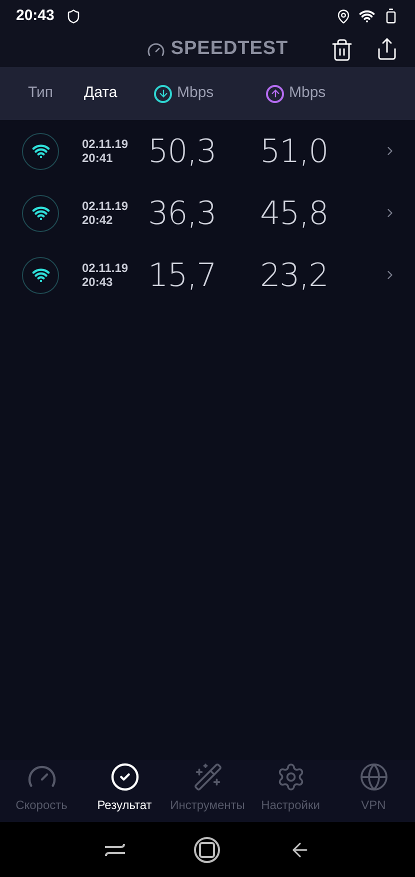  Describe the element at coordinates (119, 93) in the screenshot. I see `column-header: Дата` at that location.